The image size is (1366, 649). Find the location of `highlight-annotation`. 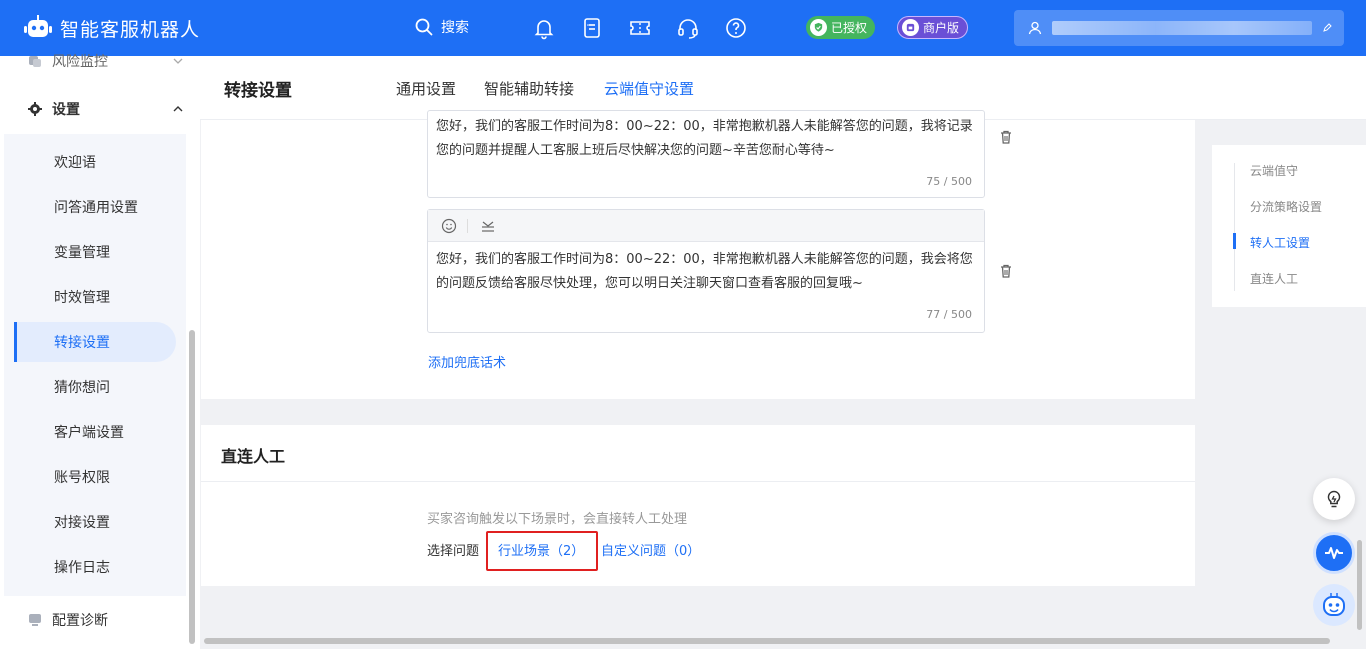

highlight-annotation is located at coordinates (542, 551).